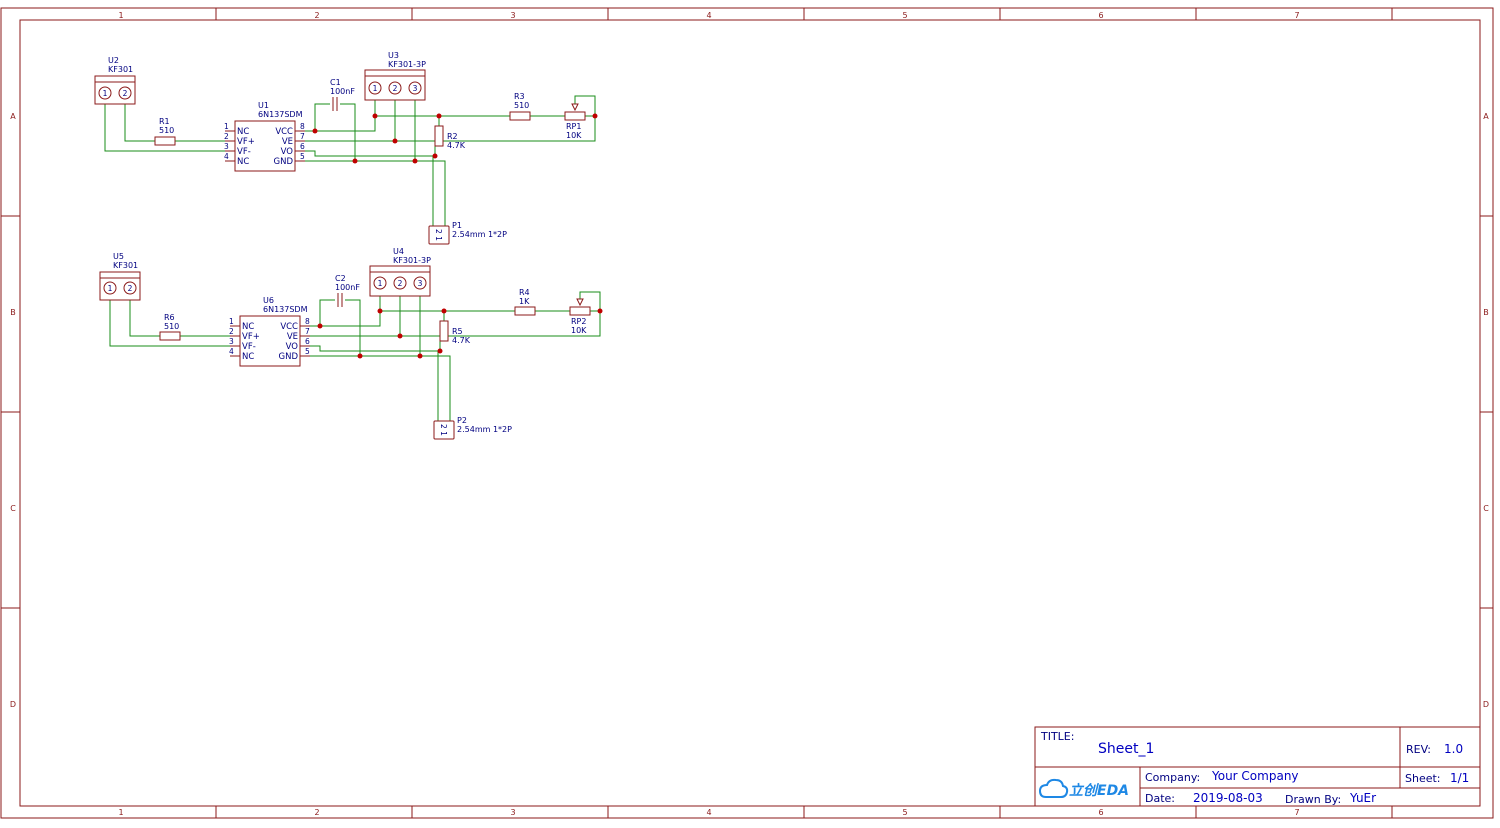 This screenshot has width=1500, height=828. I want to click on col-label-bottom: 4, so click(708, 812).